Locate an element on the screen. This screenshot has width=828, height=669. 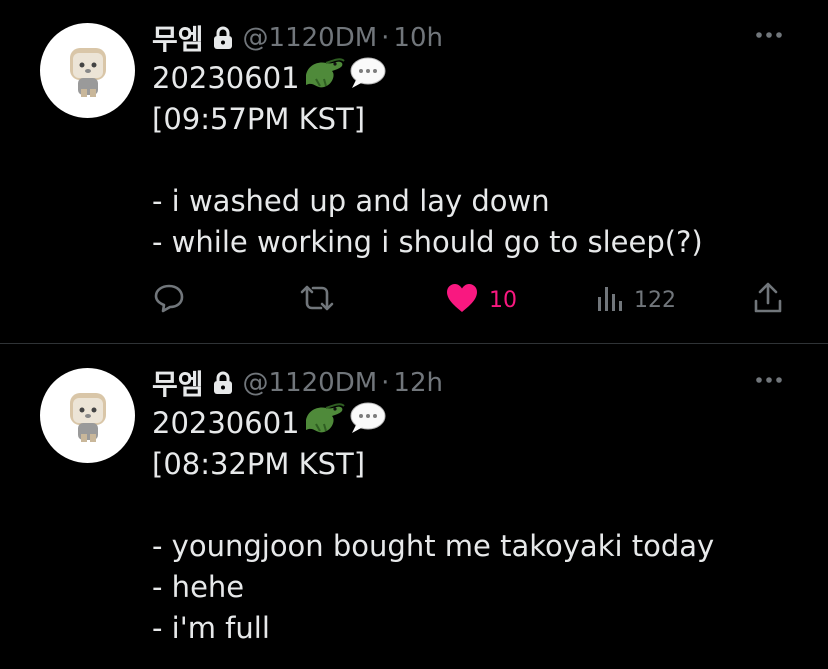
views-button: 122 is located at coordinates (636, 300).